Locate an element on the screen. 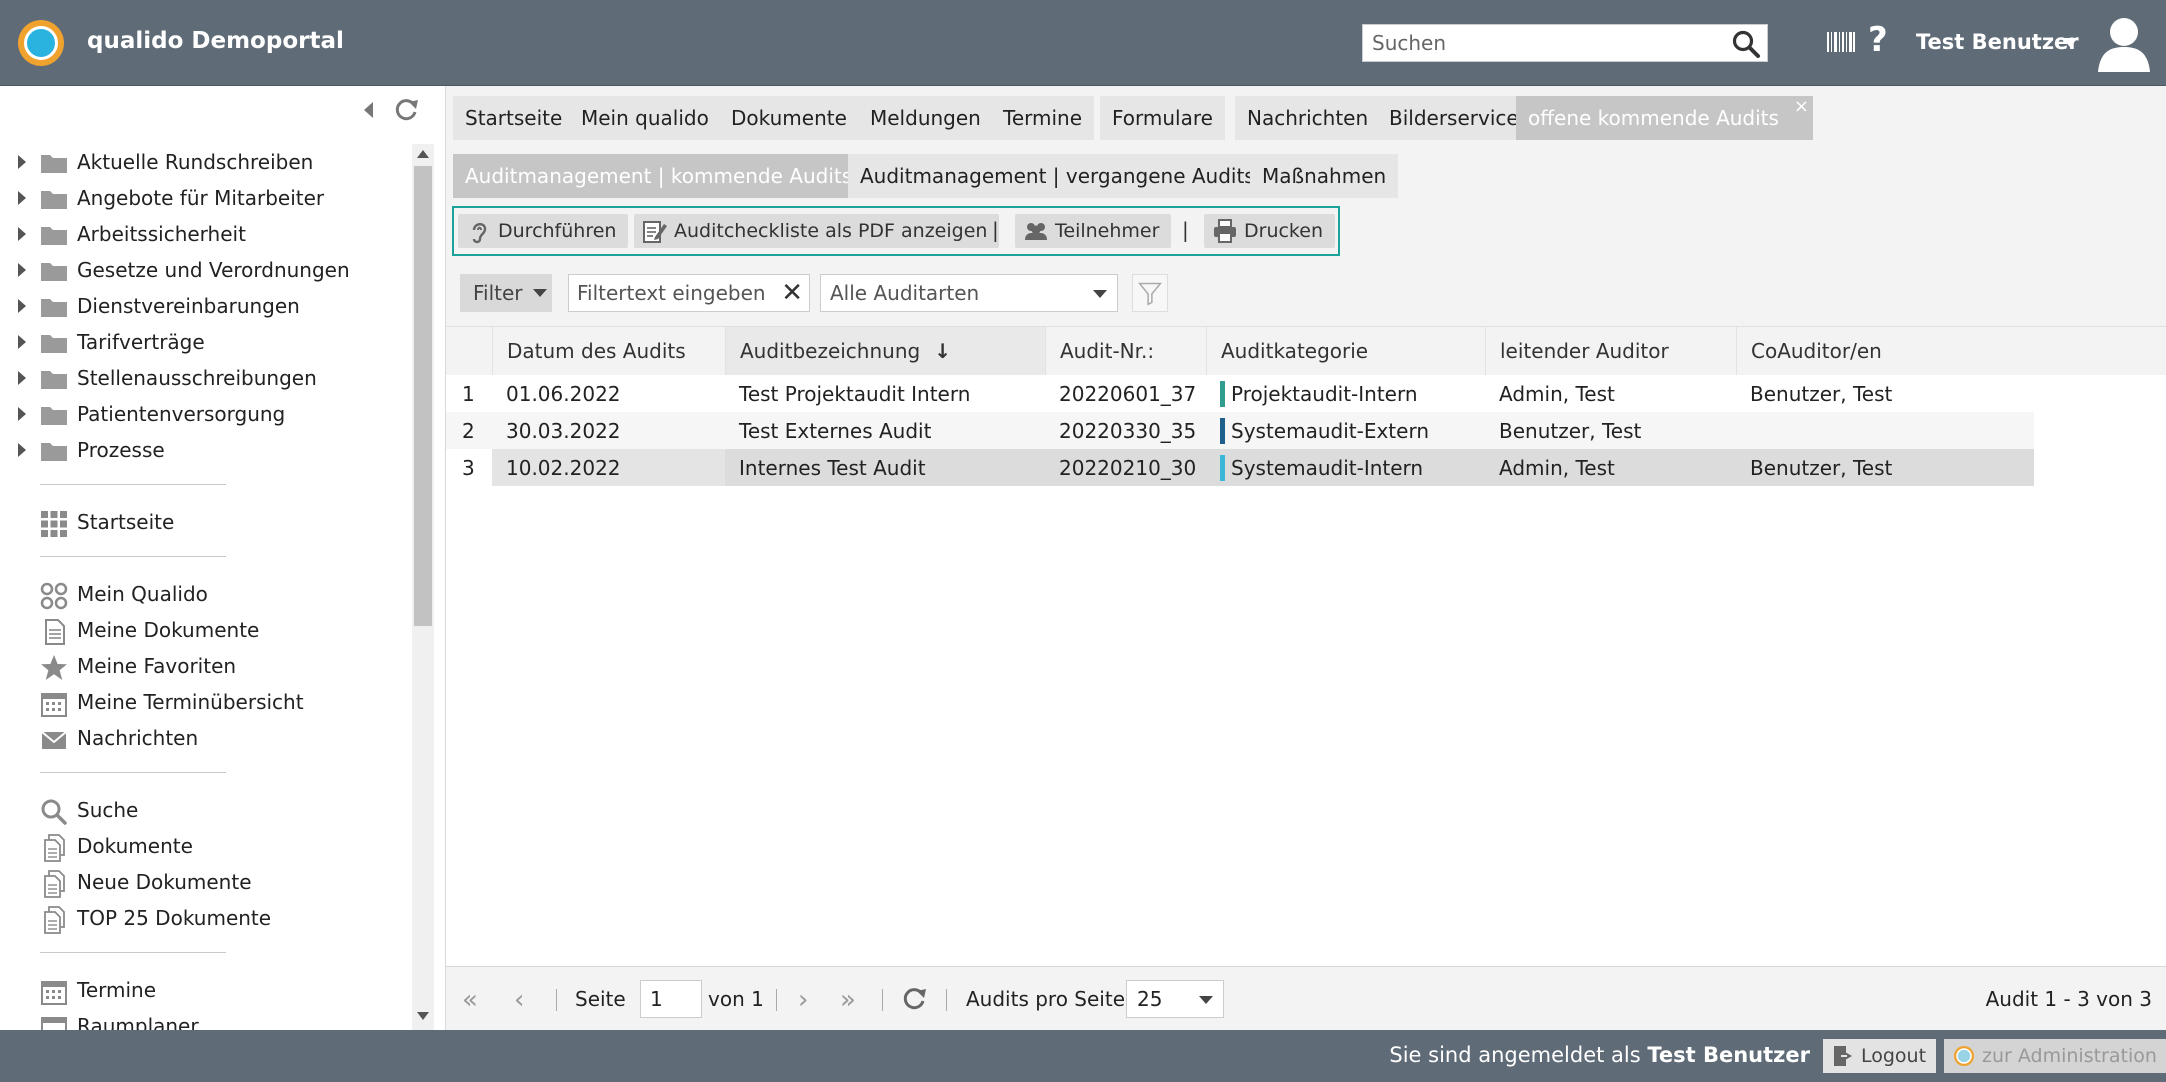  page-number-input: 1 is located at coordinates (671, 999).